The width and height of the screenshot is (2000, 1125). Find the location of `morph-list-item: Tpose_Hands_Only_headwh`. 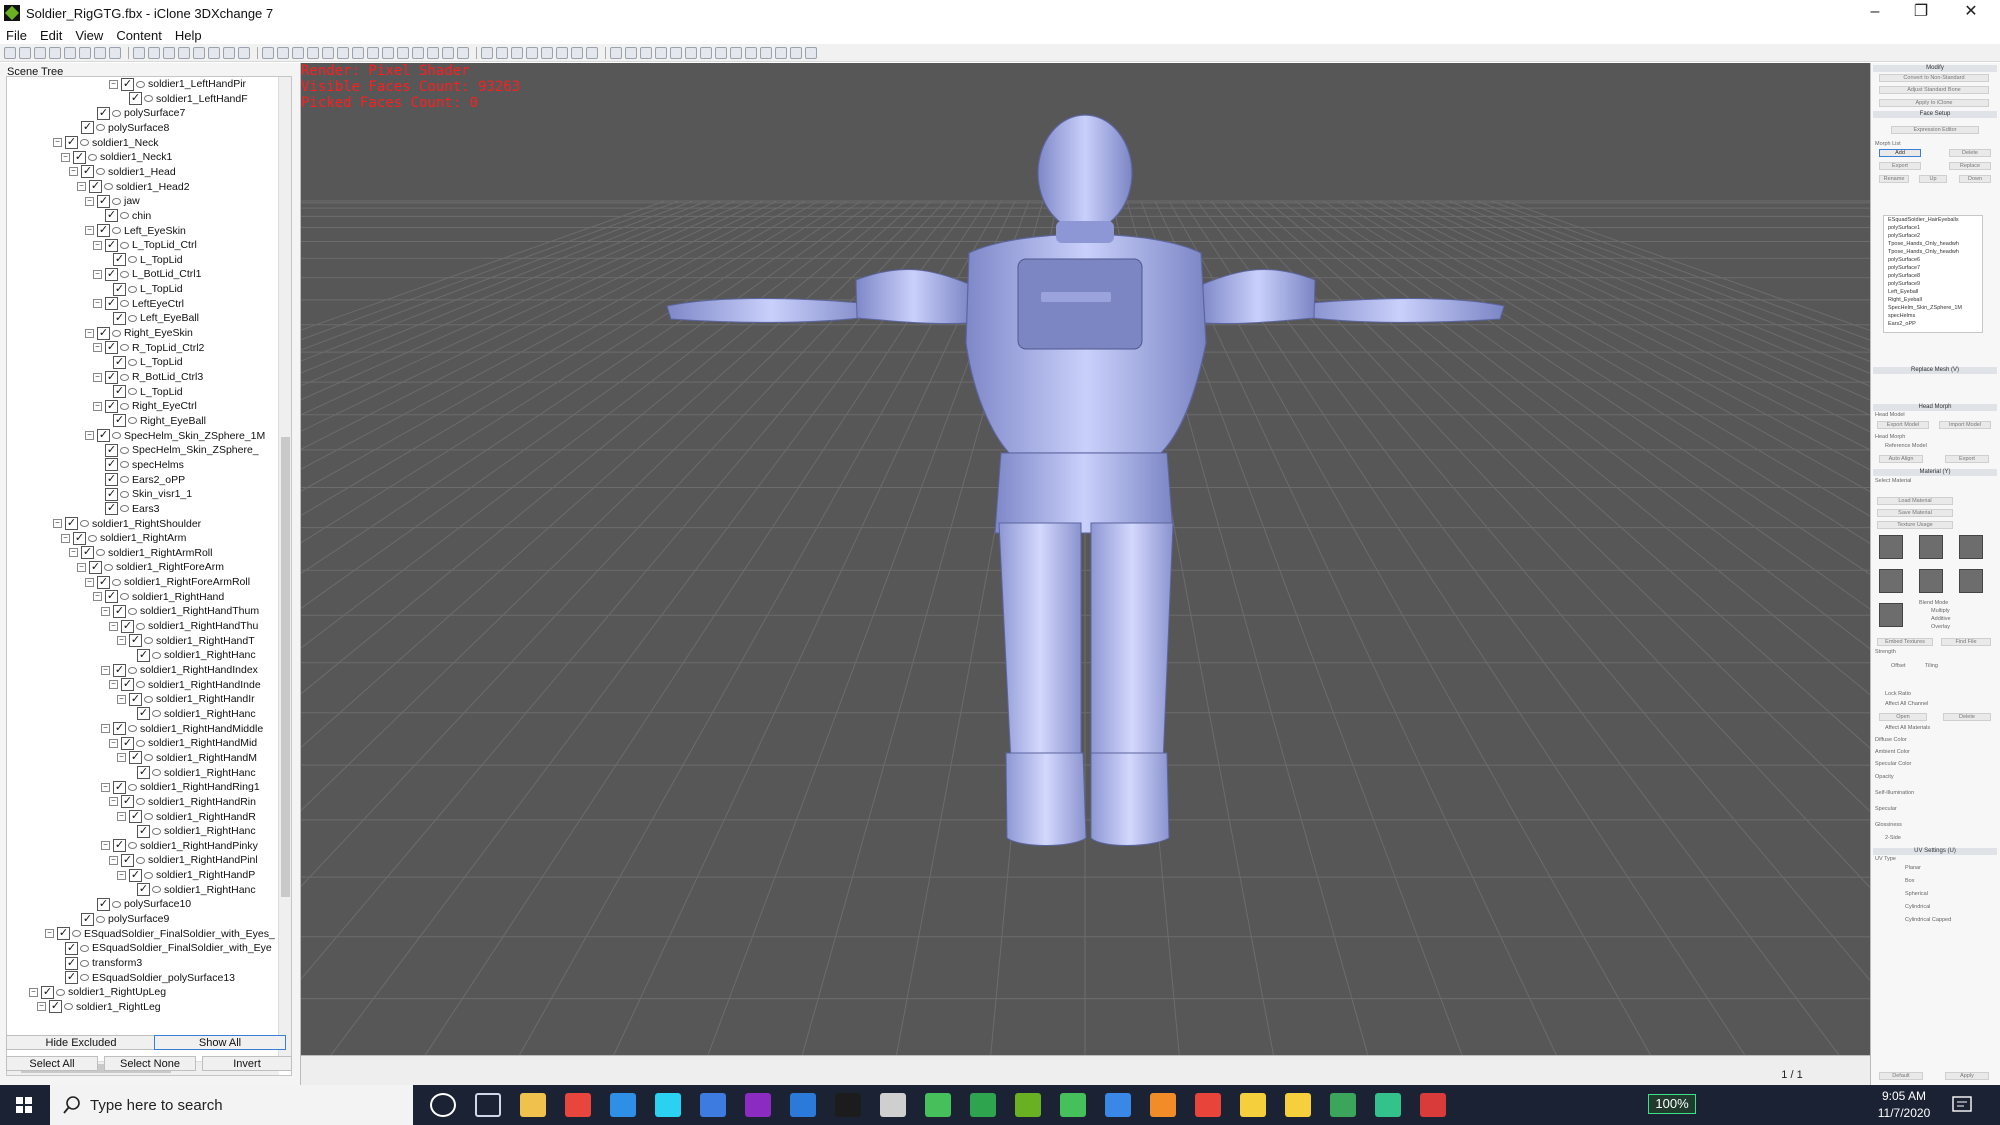

morph-list-item: Tpose_Hands_Only_headwh is located at coordinates (1933, 244).